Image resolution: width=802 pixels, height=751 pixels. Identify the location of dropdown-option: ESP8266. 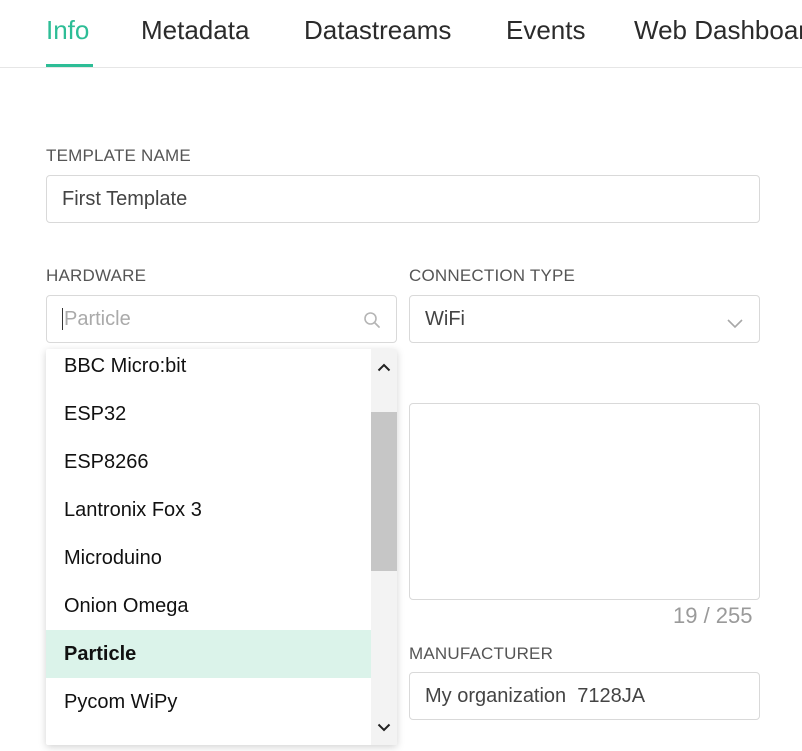
(208, 462).